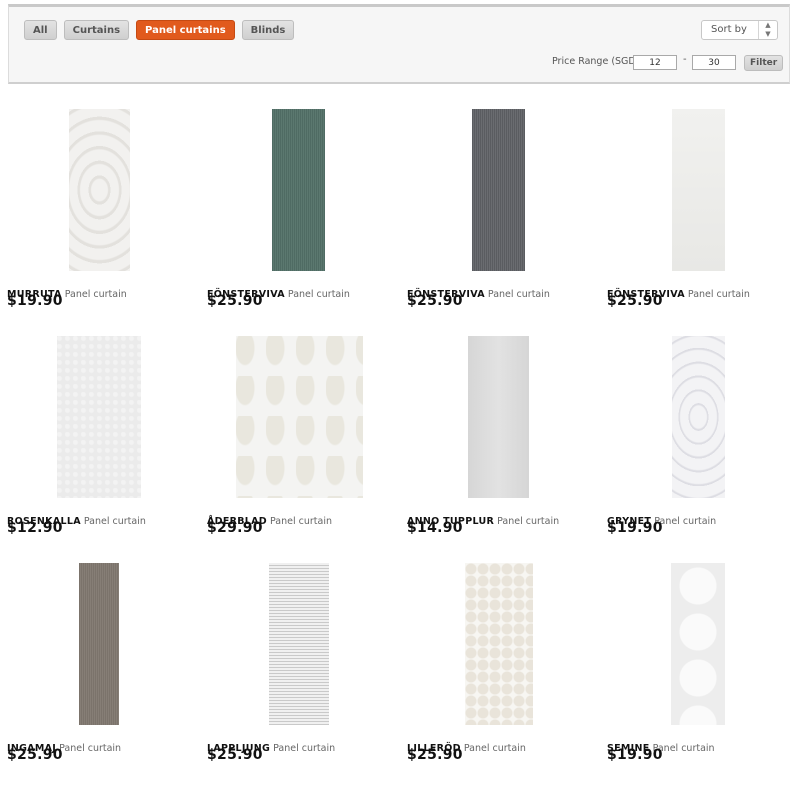  I want to click on product-card: SEMINE Panel curtain $19.90, so click(703, 670).